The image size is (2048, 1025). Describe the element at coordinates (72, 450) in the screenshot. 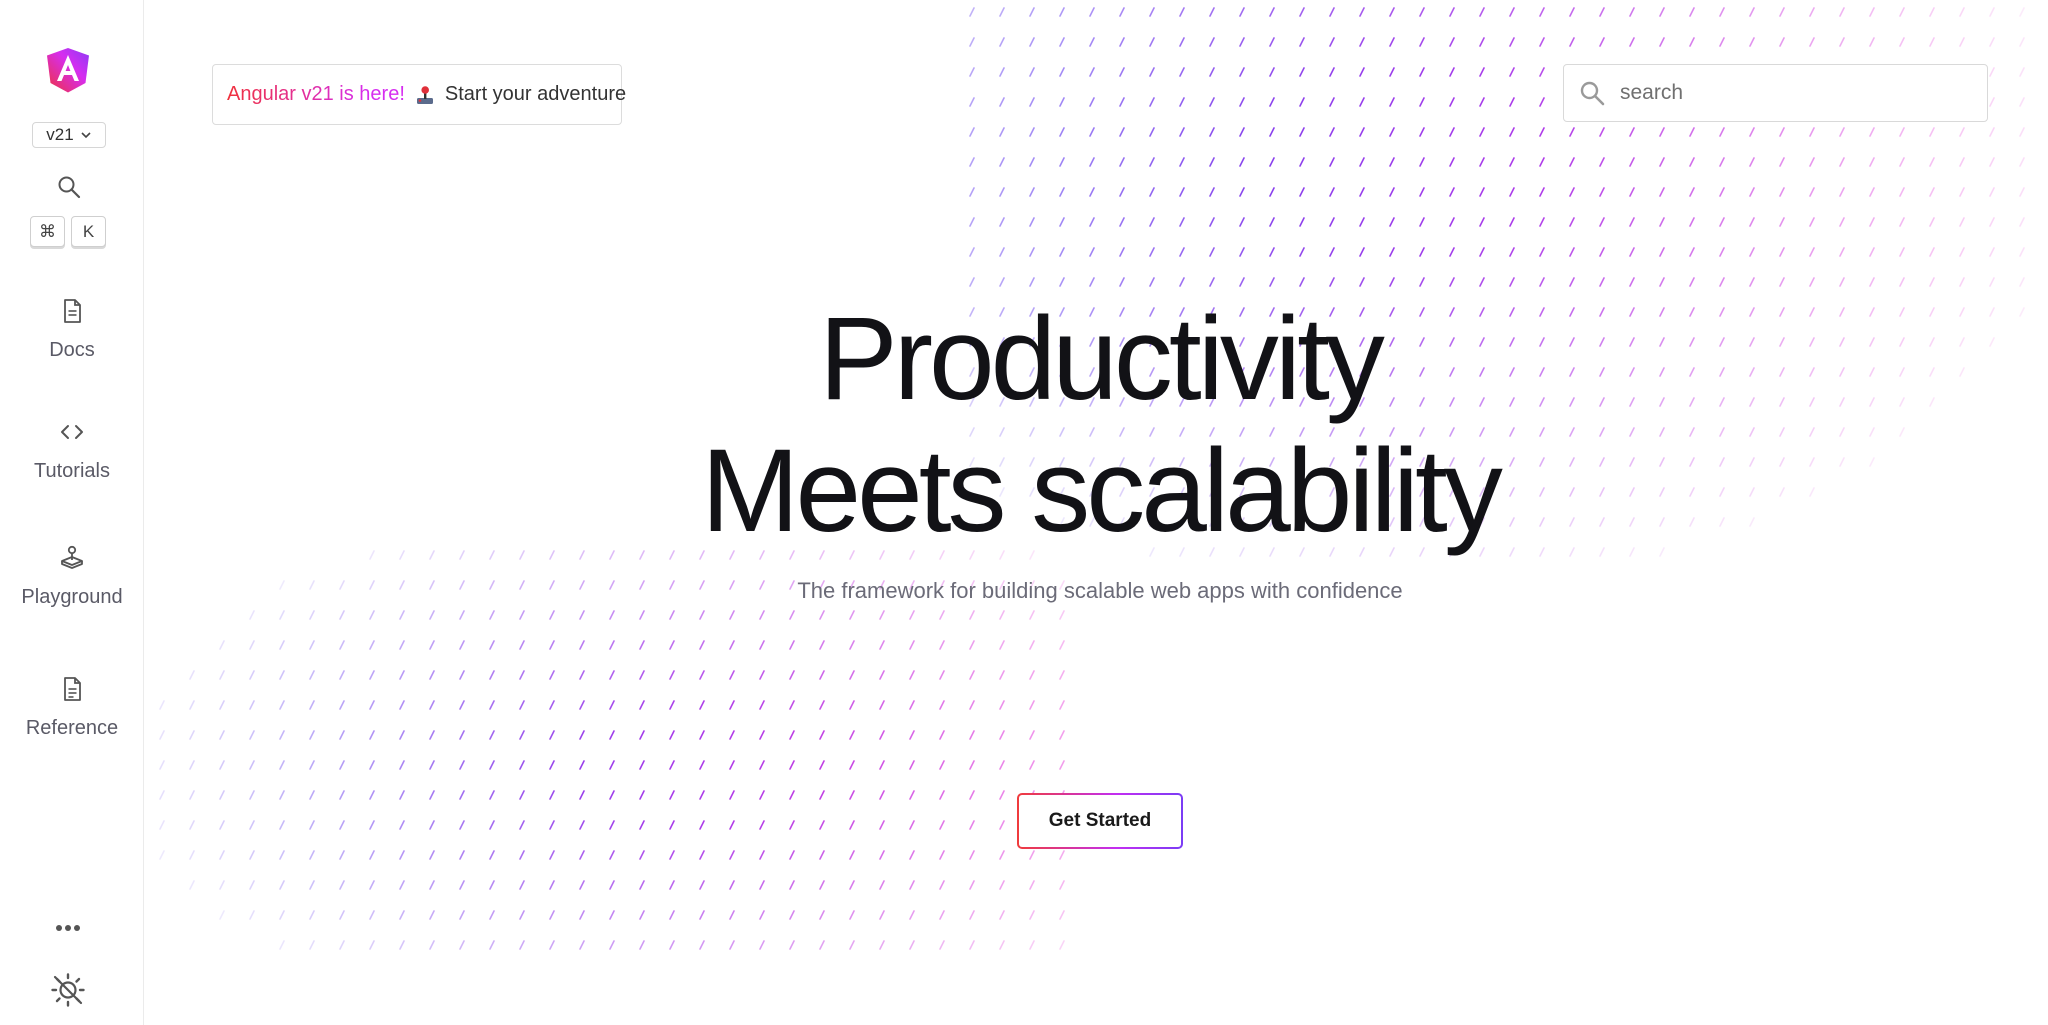

I see `sidebar-item-tutorials: Tutorials` at that location.